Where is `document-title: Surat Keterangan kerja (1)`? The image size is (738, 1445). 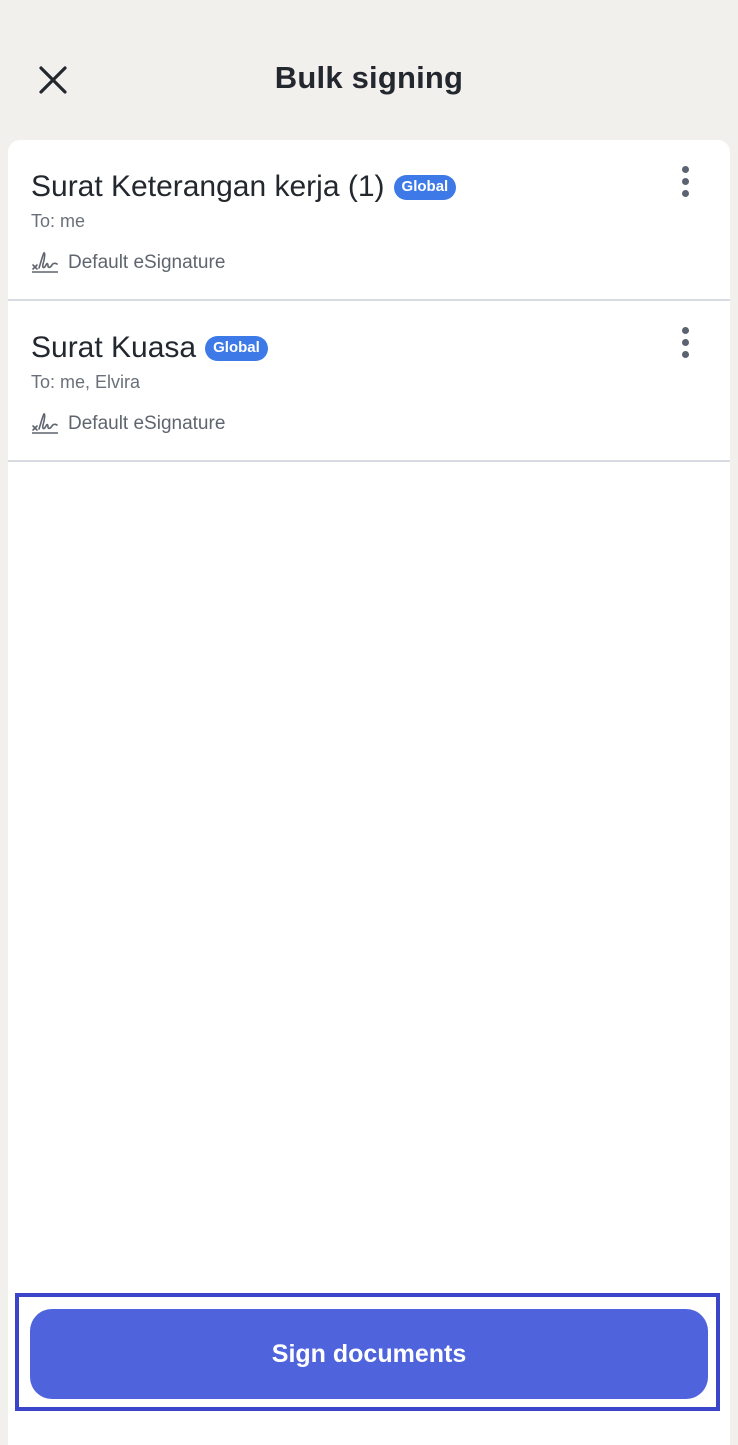 document-title: Surat Keterangan kerja (1) is located at coordinates (208, 186).